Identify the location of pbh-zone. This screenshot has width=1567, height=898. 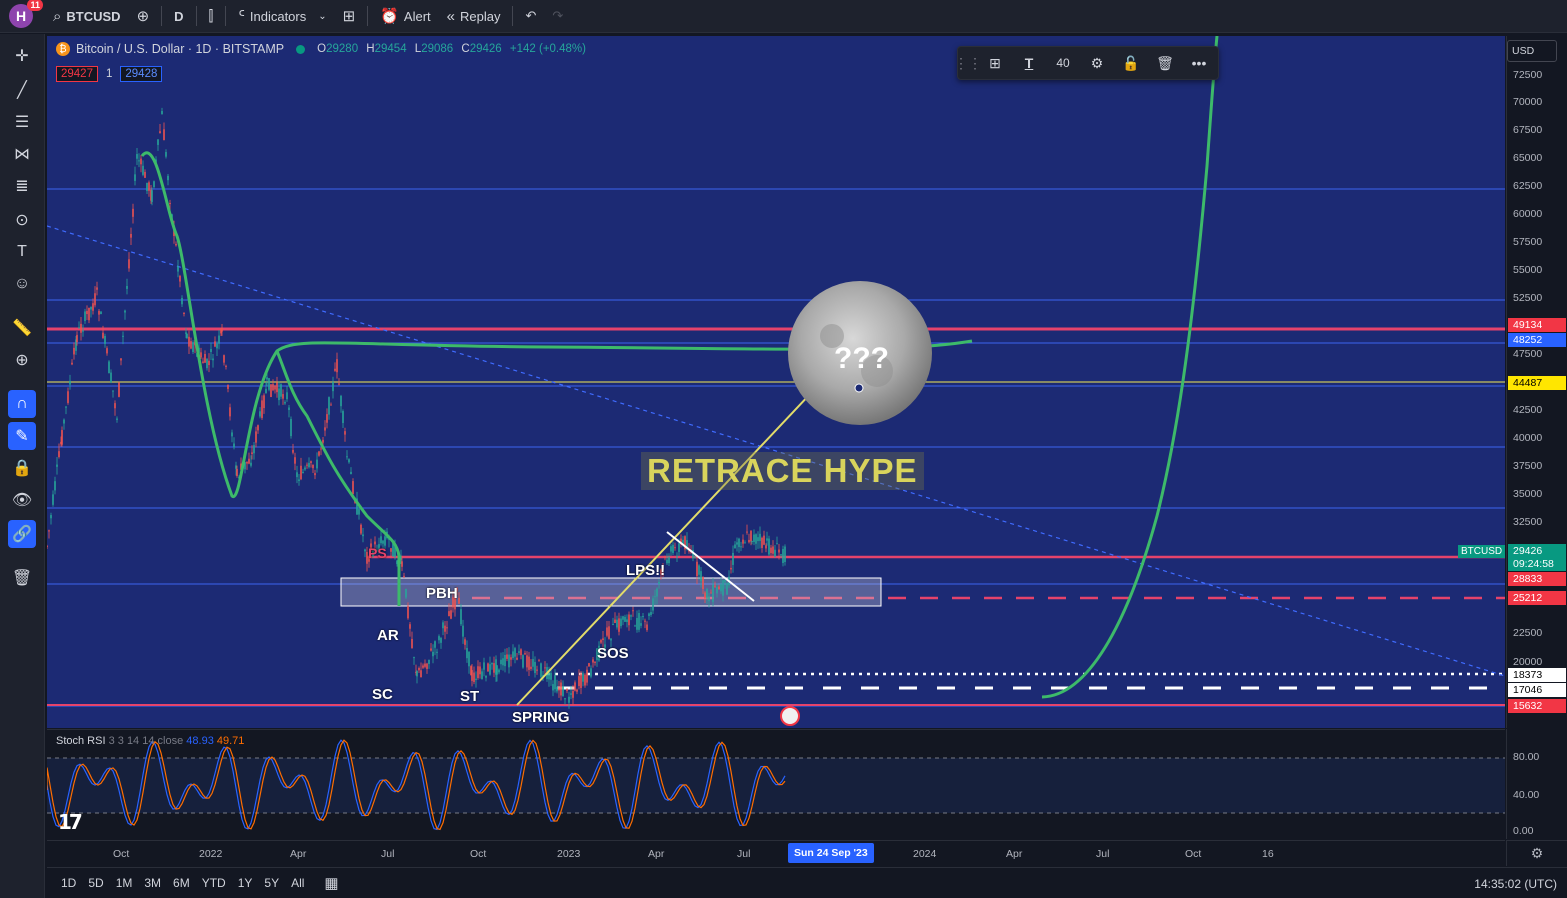
(611, 592).